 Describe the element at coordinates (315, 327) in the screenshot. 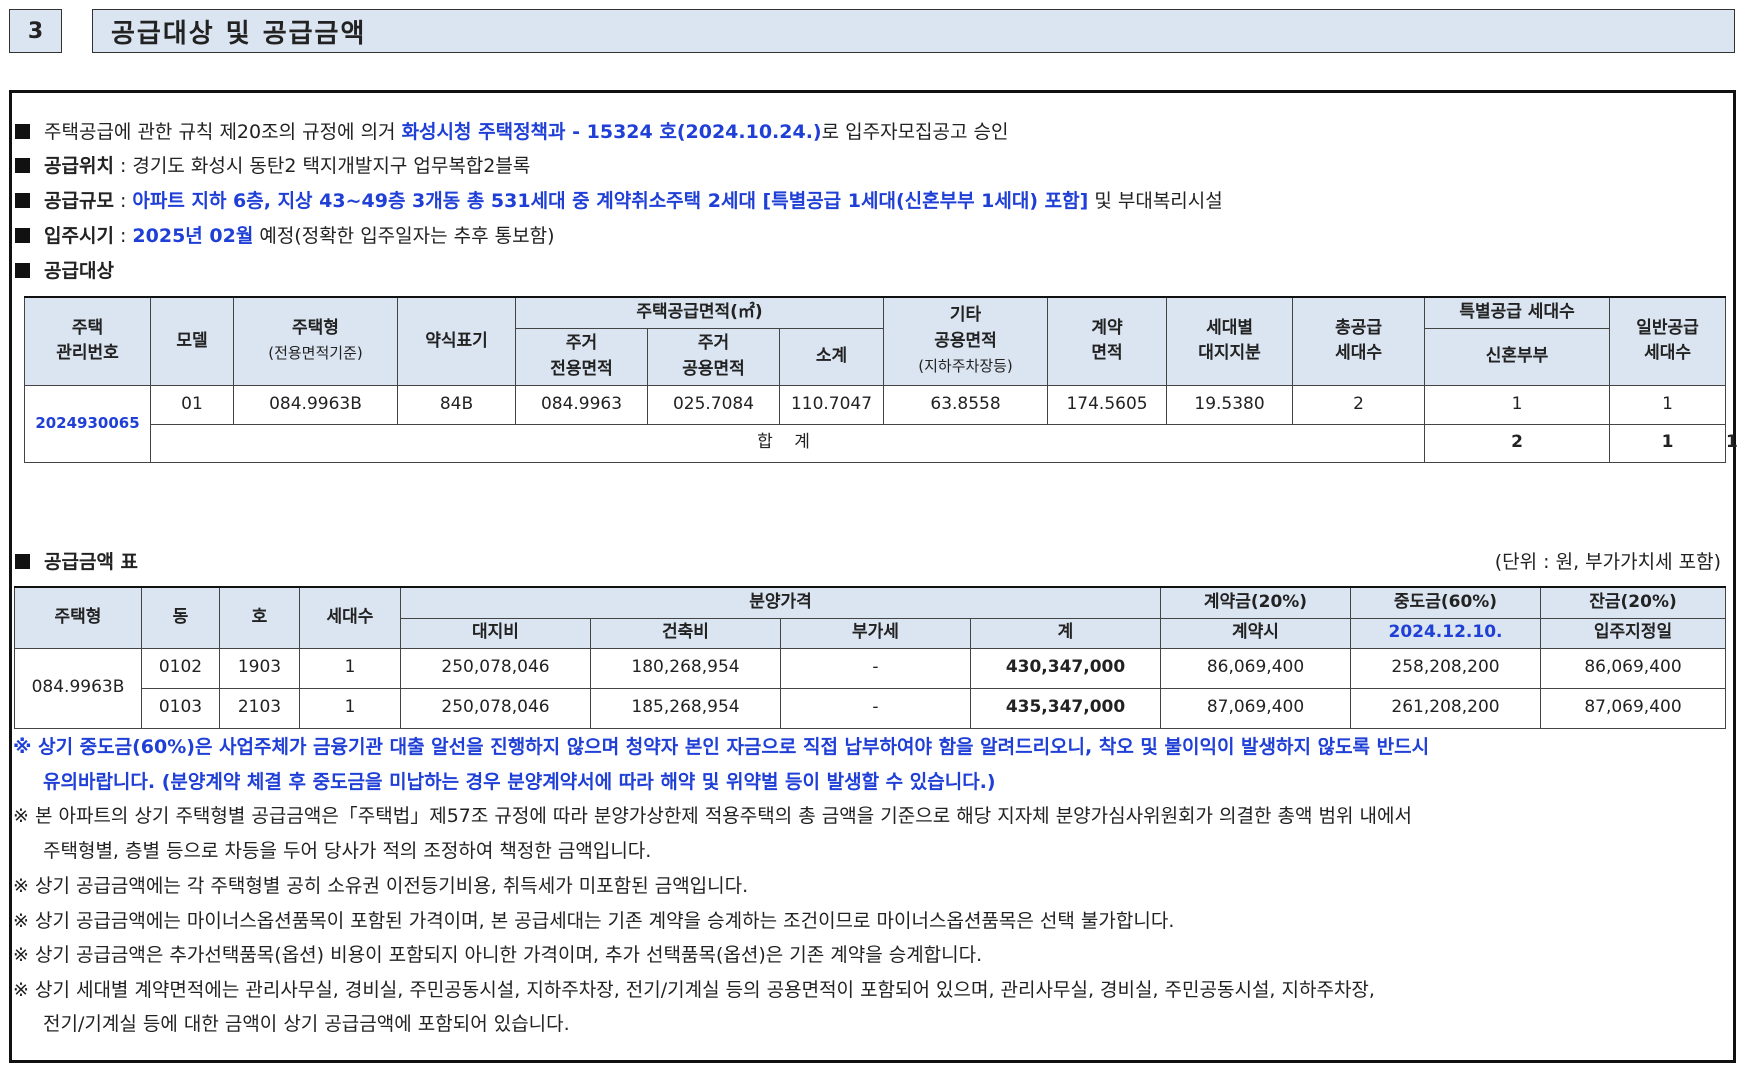

I see `header-house-type-label: 주택형` at that location.